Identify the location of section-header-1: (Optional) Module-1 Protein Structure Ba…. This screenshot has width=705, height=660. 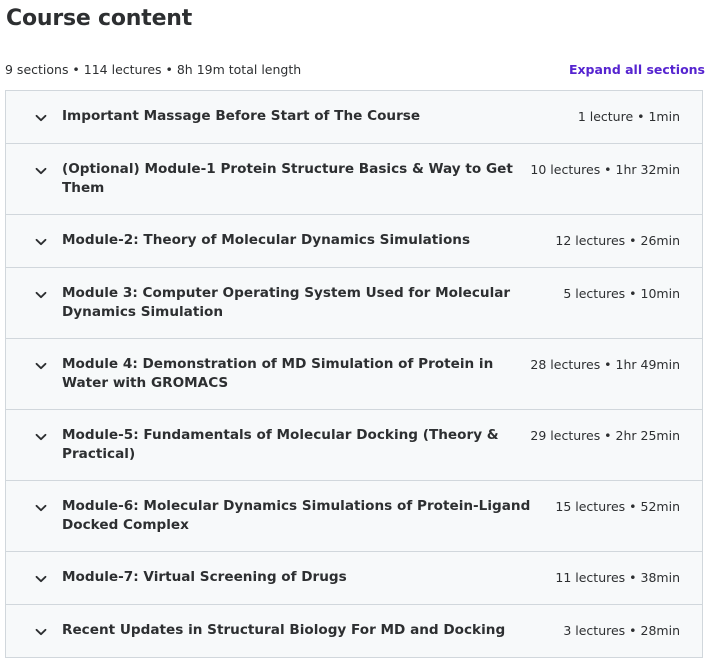
(354, 179).